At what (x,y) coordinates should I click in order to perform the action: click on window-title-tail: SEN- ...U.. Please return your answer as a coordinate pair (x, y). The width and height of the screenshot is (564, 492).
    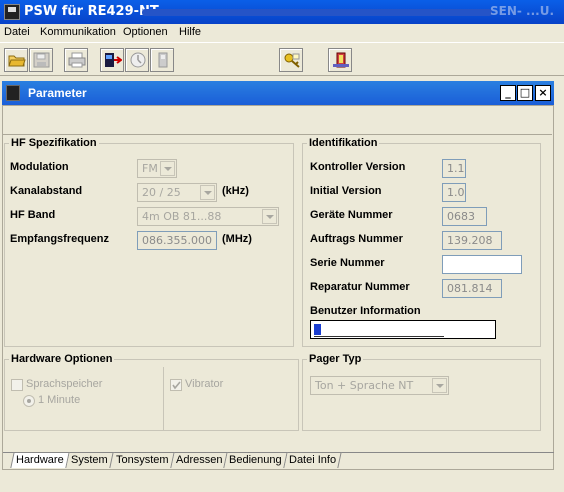
    Looking at the image, I should click on (522, 11).